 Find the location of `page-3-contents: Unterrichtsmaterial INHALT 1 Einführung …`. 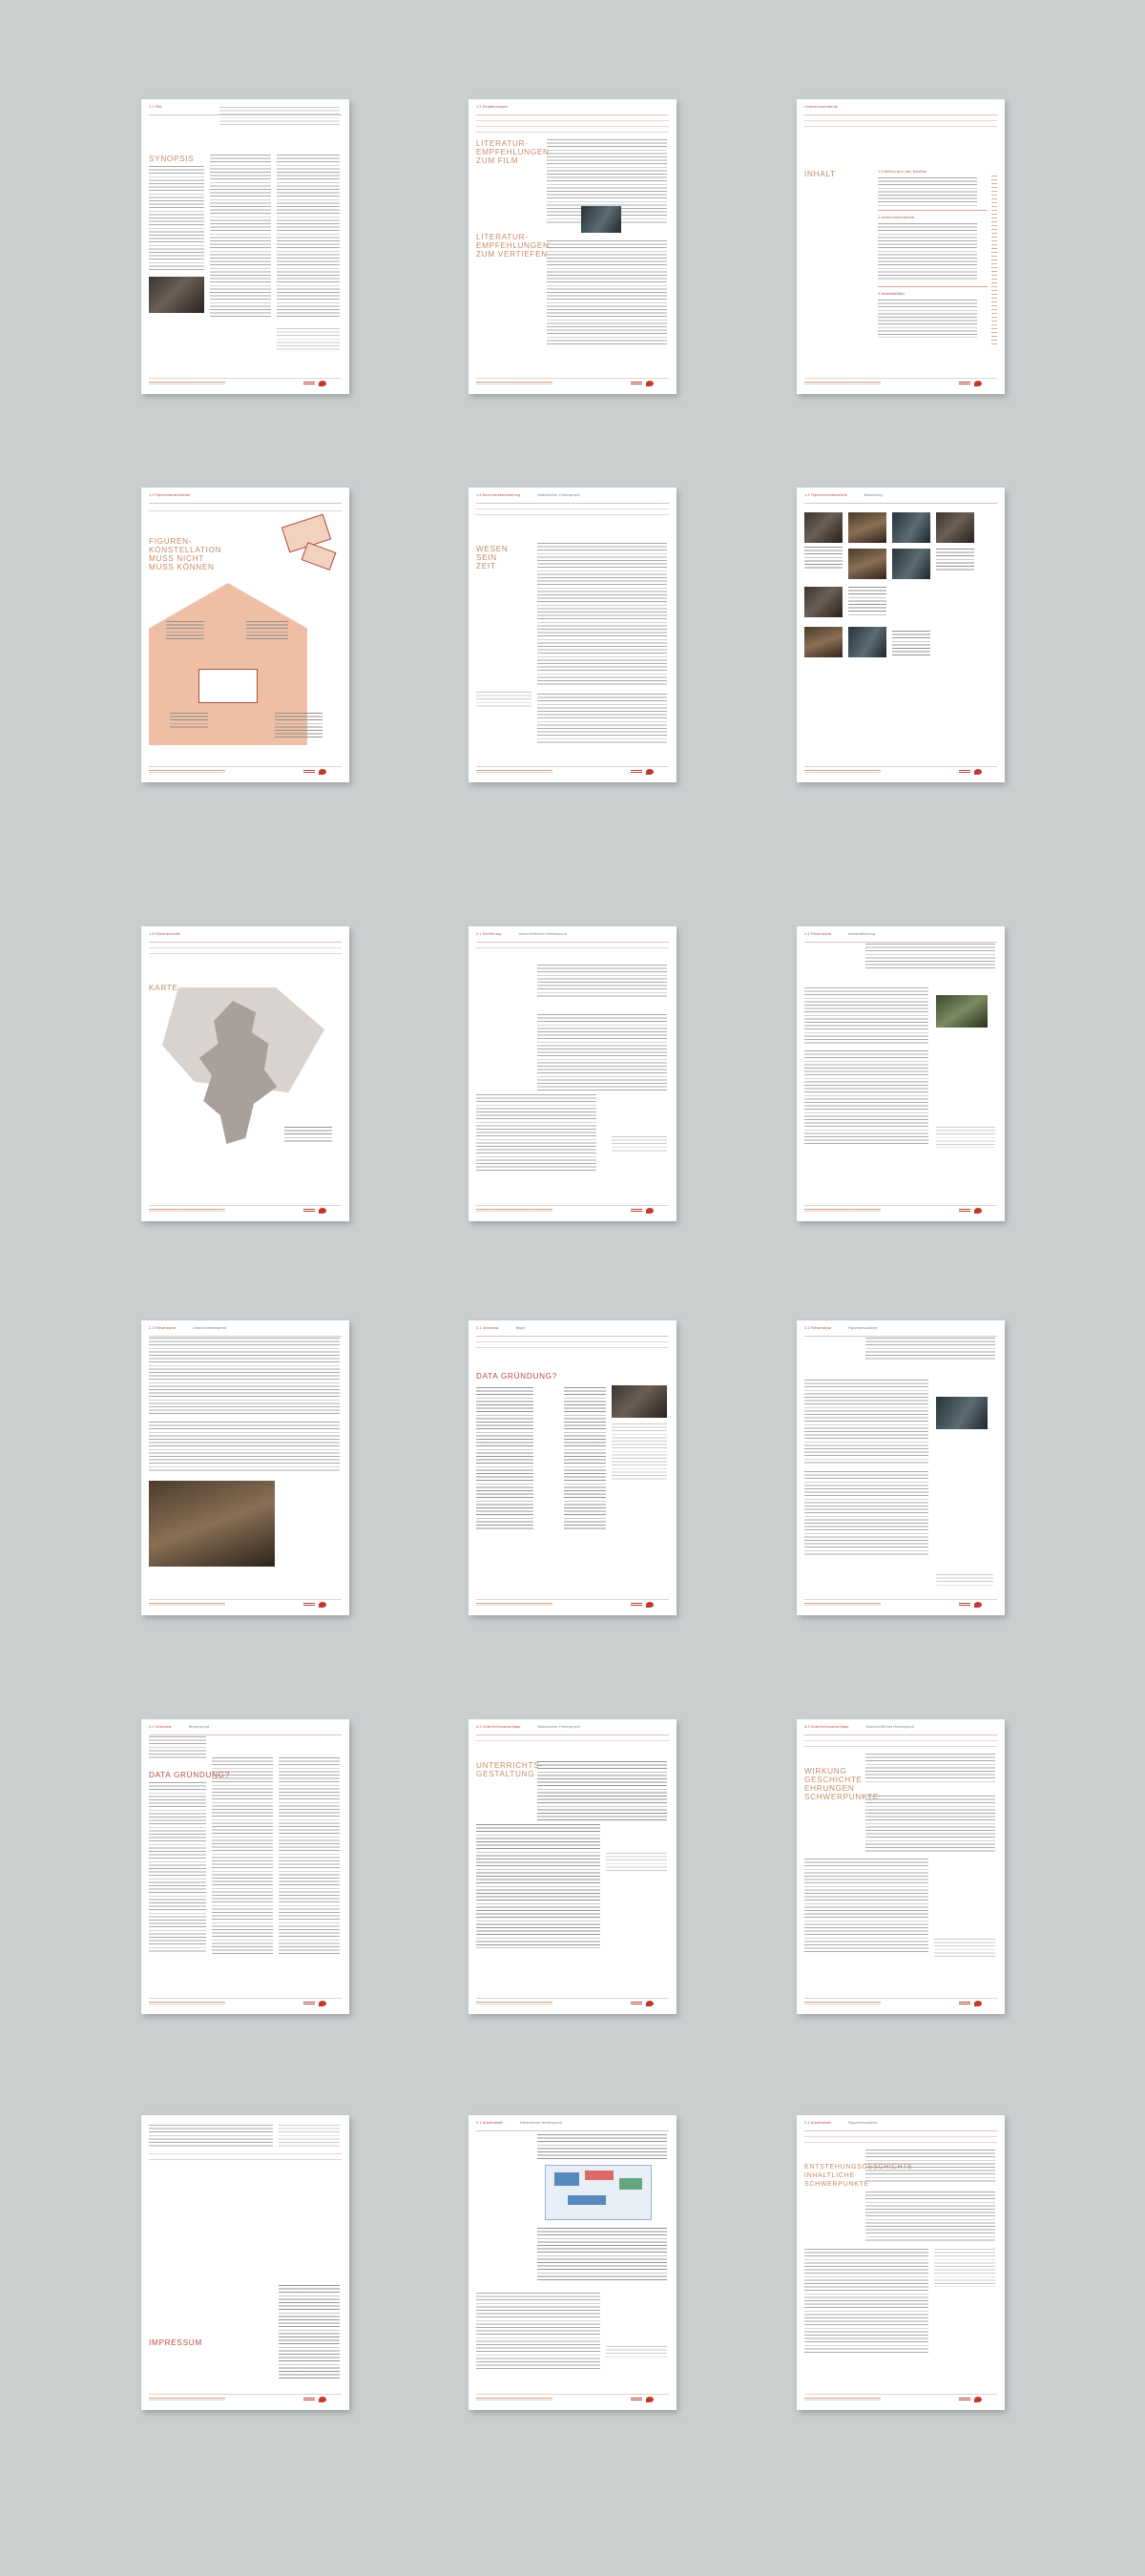

page-3-contents: Unterrichtsmaterial INHALT 1 Einführung … is located at coordinates (901, 246).